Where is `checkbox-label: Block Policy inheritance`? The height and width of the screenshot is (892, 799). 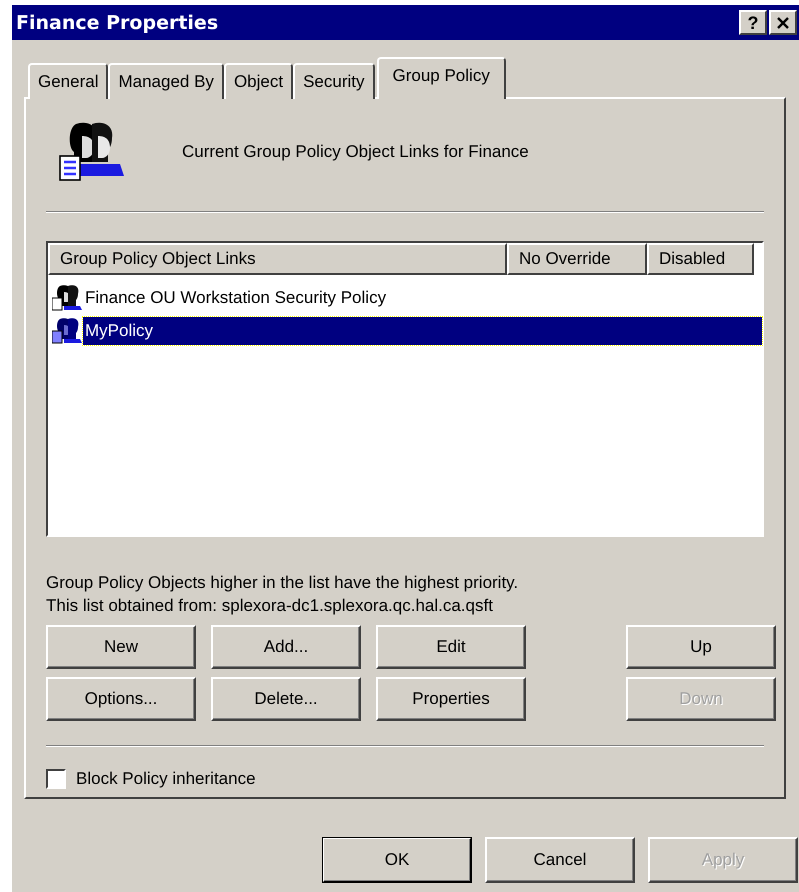
checkbox-label: Block Policy inheritance is located at coordinates (166, 779).